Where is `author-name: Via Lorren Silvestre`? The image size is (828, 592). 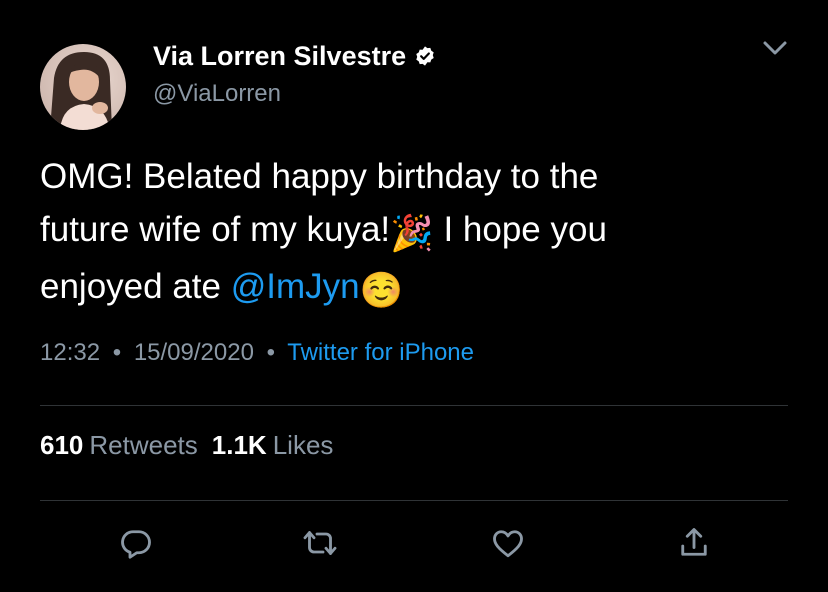
author-name: Via Lorren Silvestre is located at coordinates (279, 56).